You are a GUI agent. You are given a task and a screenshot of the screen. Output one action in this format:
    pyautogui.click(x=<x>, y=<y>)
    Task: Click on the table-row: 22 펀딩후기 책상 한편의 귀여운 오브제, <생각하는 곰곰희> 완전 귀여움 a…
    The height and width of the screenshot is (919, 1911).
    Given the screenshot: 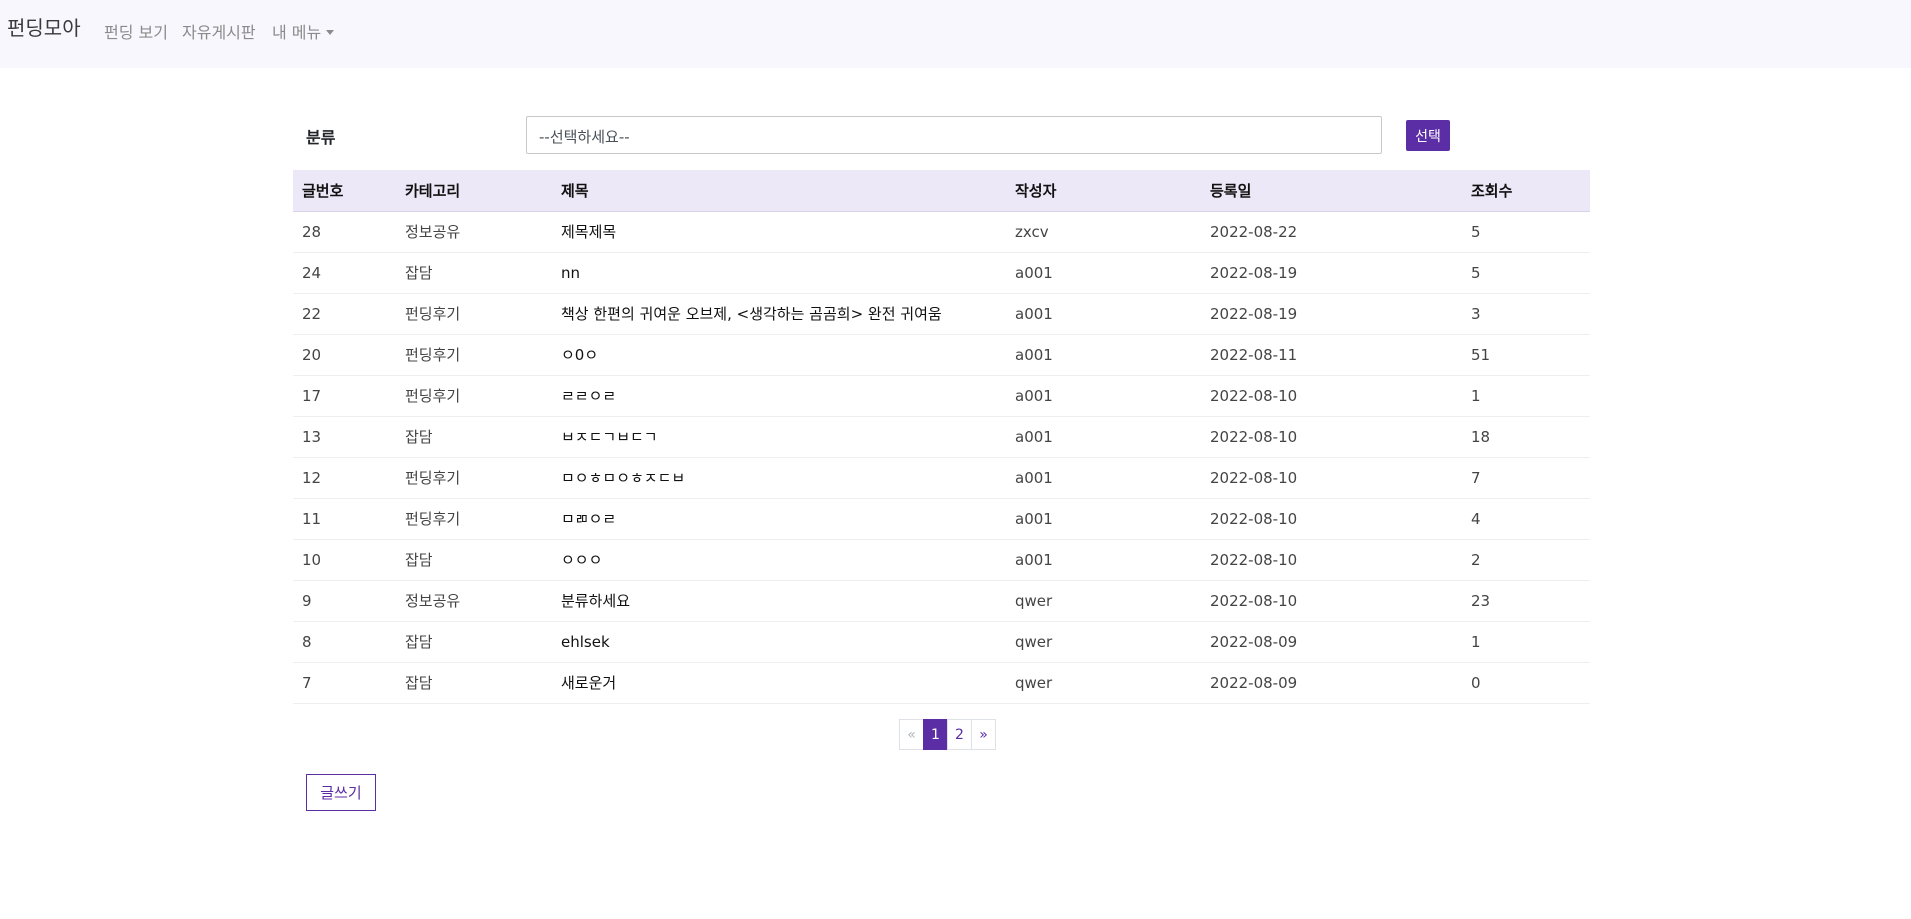 What is the action you would take?
    pyautogui.click(x=941, y=314)
    